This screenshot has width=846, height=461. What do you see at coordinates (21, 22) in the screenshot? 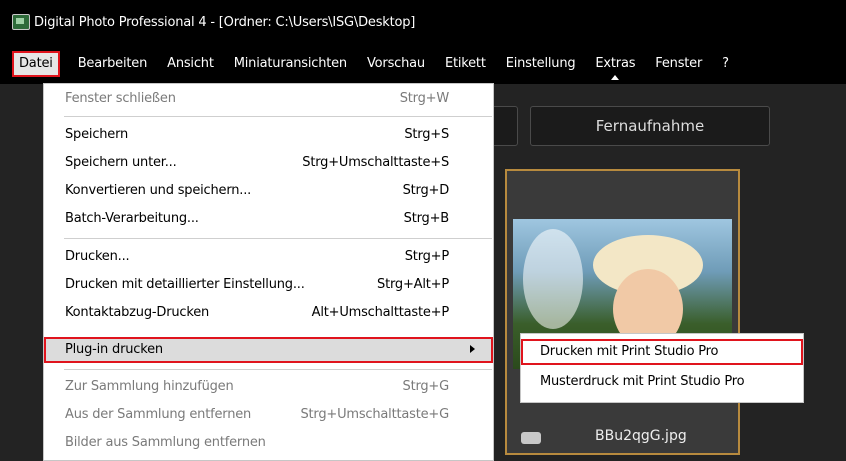
I see `app-icon` at bounding box center [21, 22].